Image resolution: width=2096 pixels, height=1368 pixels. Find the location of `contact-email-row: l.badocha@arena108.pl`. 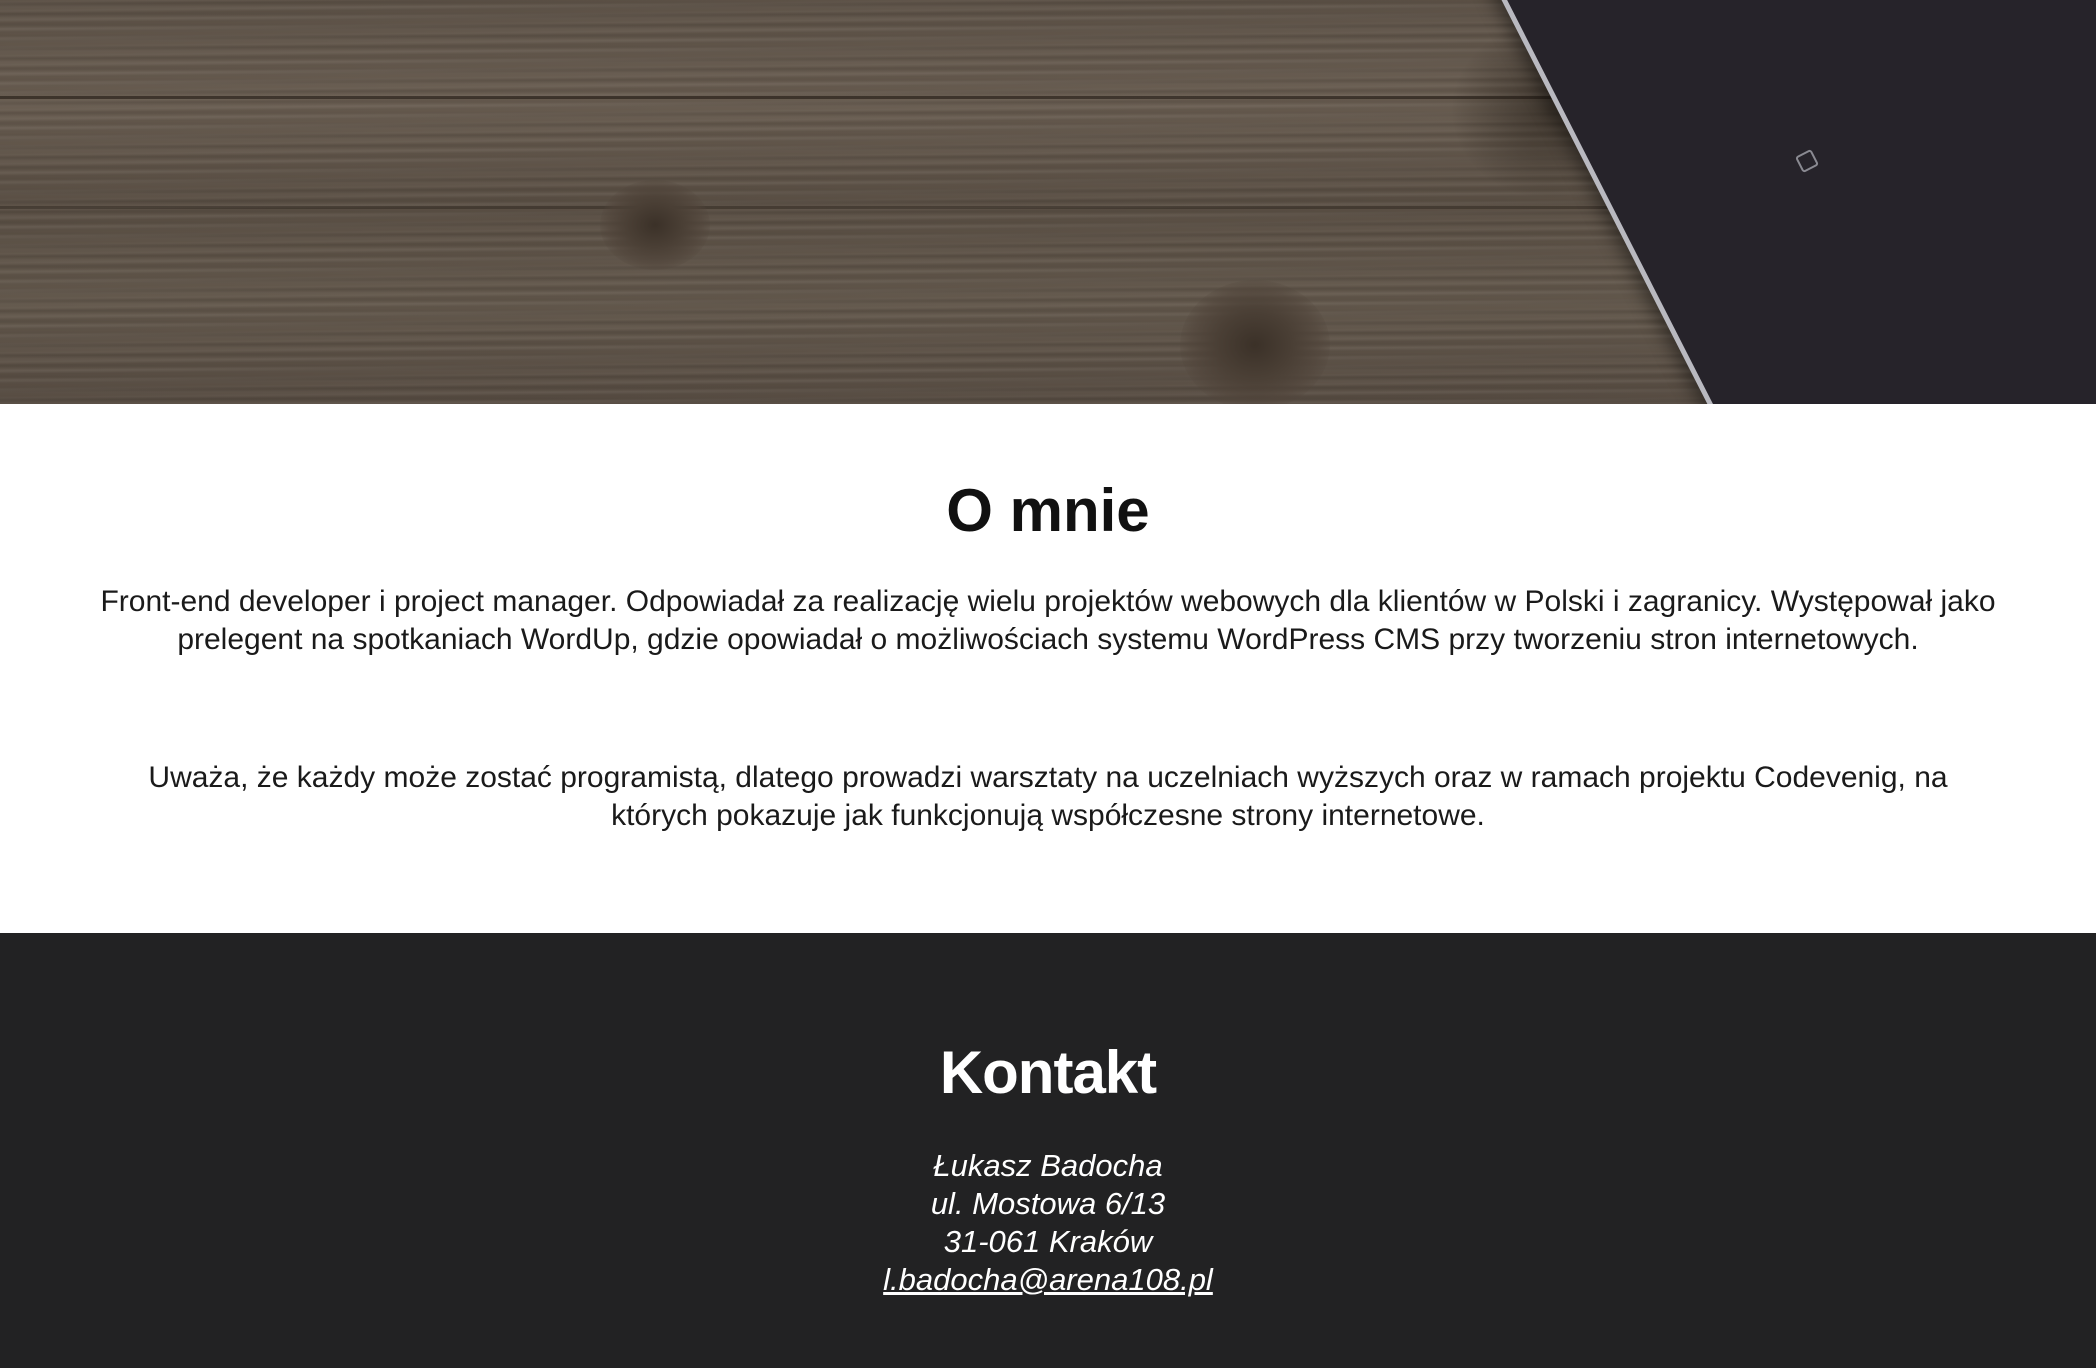

contact-email-row: l.badocha@arena108.pl is located at coordinates (1048, 1280).